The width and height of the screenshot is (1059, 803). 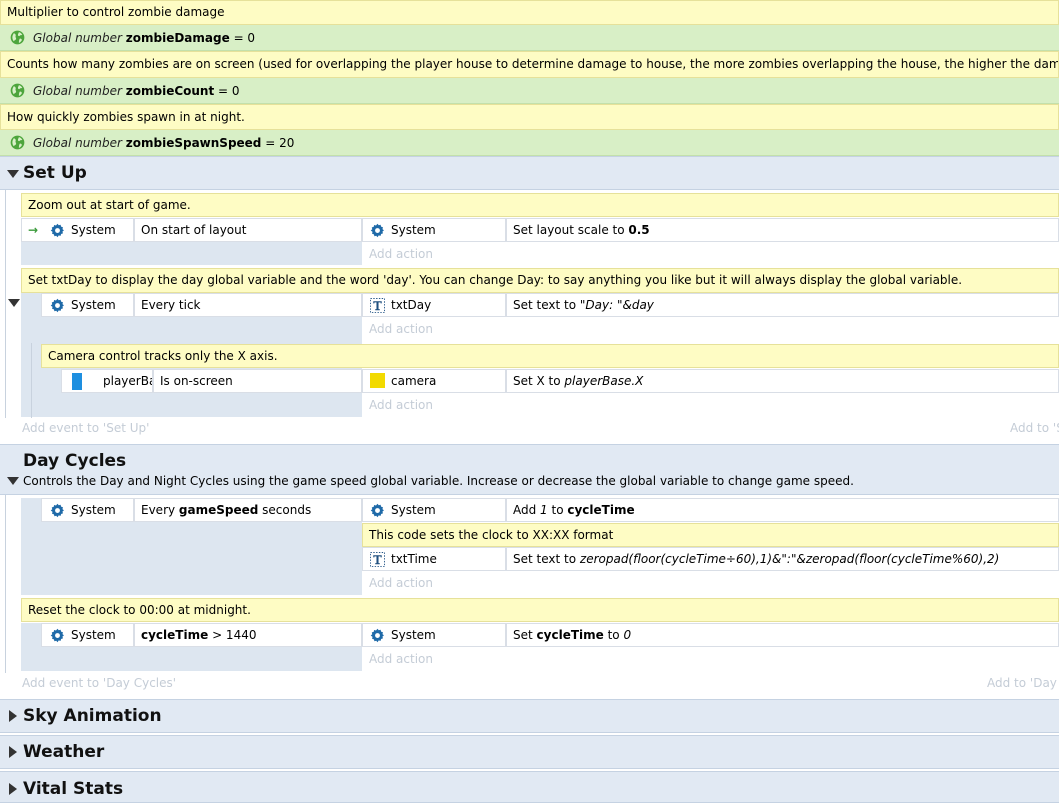 What do you see at coordinates (434, 381) in the screenshot?
I see `action-object-cell: camera` at bounding box center [434, 381].